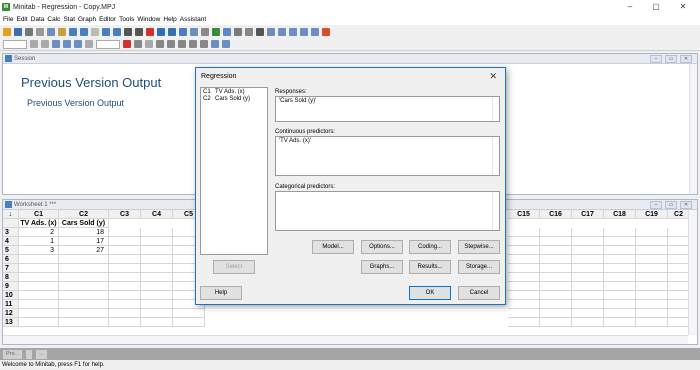 The image size is (700, 370). What do you see at coordinates (39, 214) in the screenshot?
I see `column-header: C1` at bounding box center [39, 214].